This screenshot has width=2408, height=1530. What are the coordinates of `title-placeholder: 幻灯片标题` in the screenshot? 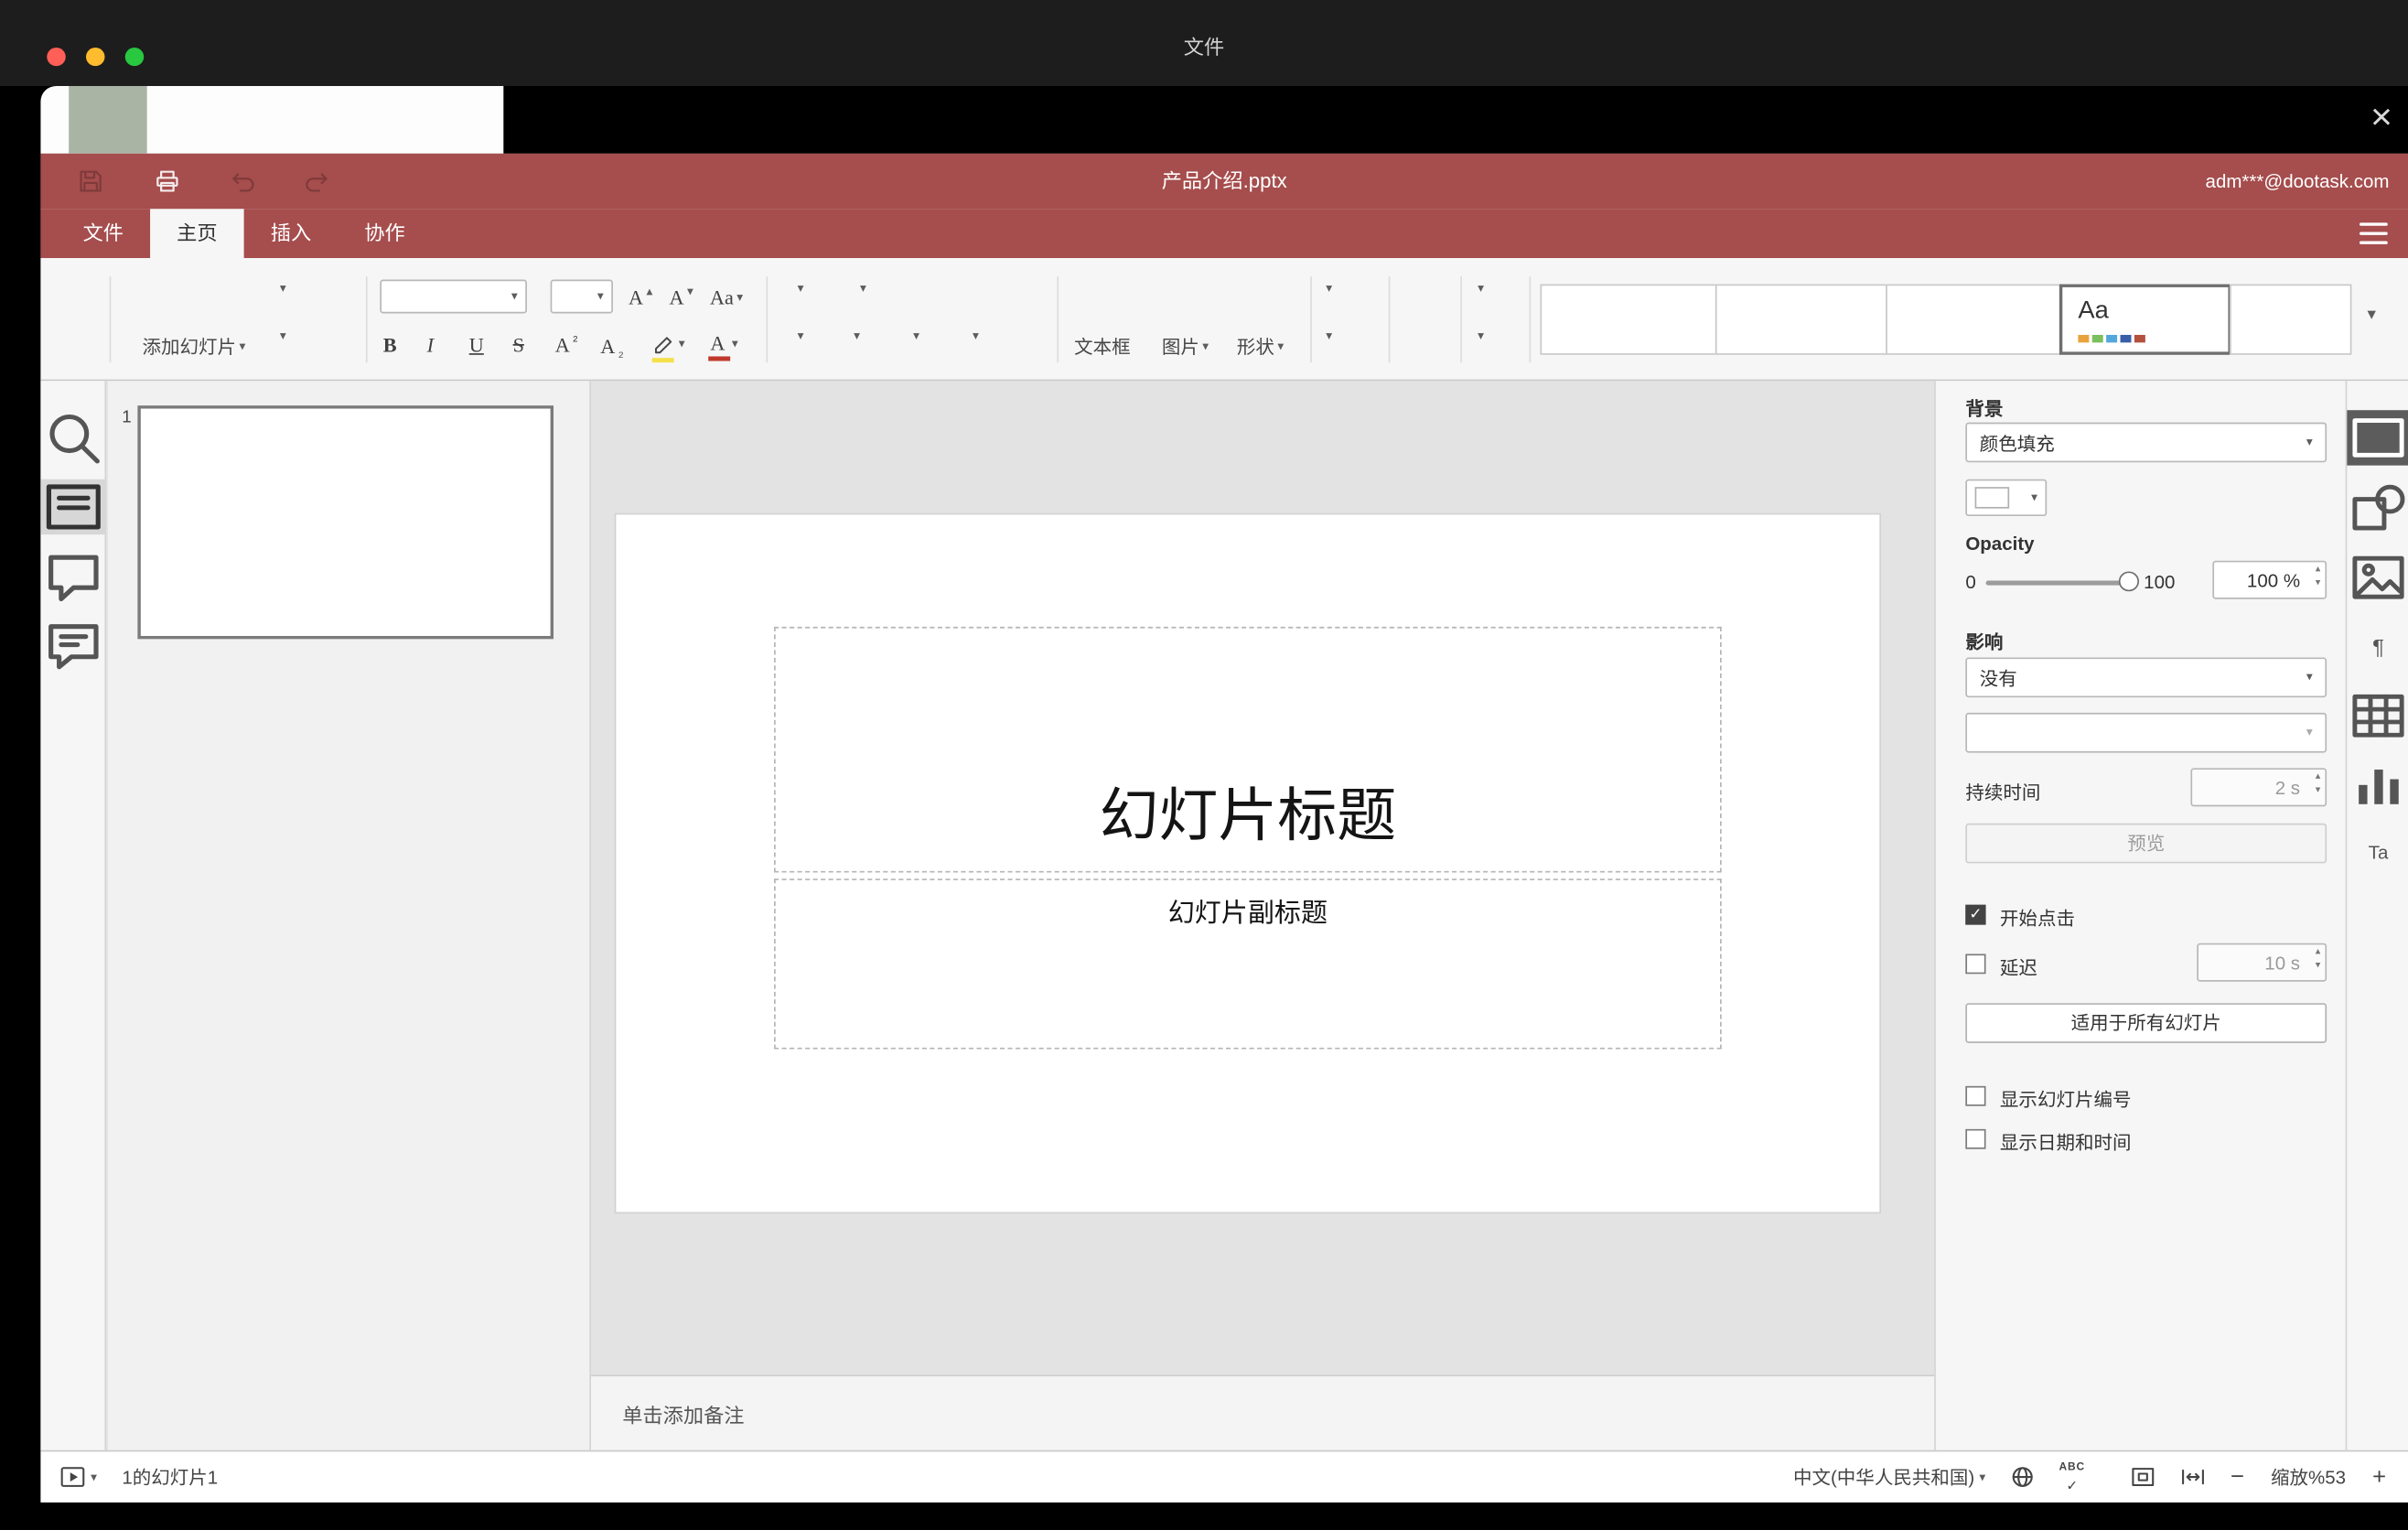 It's located at (1247, 749).